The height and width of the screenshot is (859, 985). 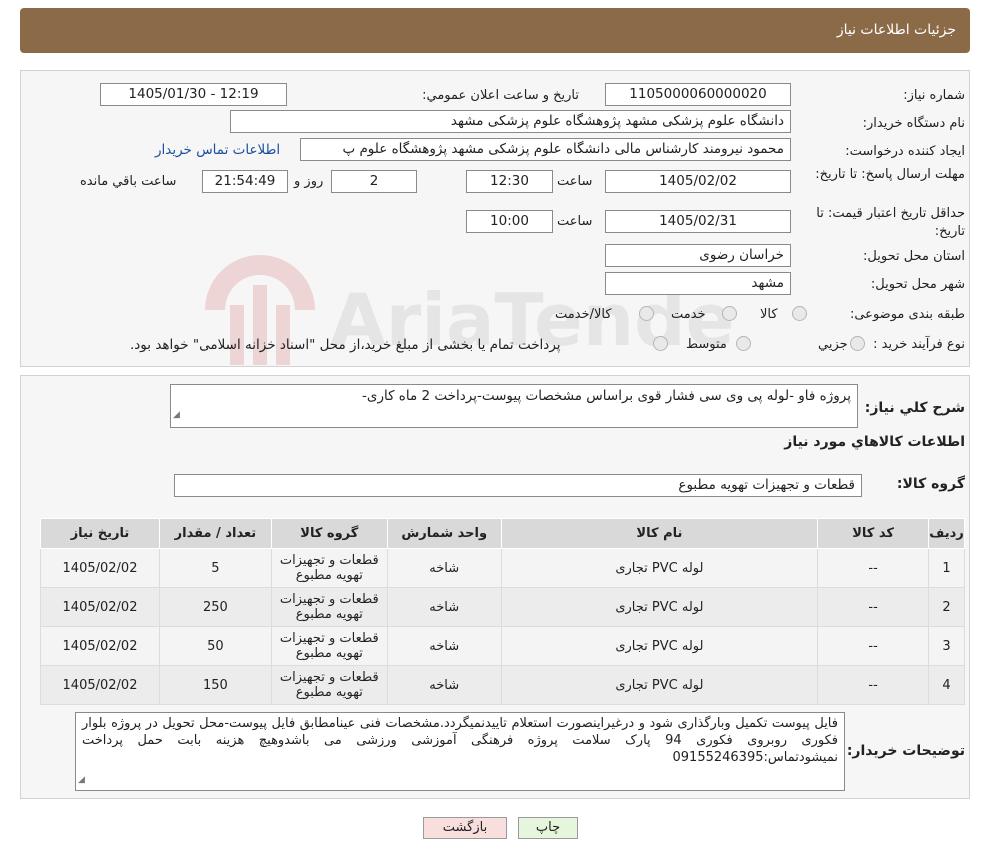 I want to click on city-label: شهر محل تحويل:, so click(x=917, y=284).